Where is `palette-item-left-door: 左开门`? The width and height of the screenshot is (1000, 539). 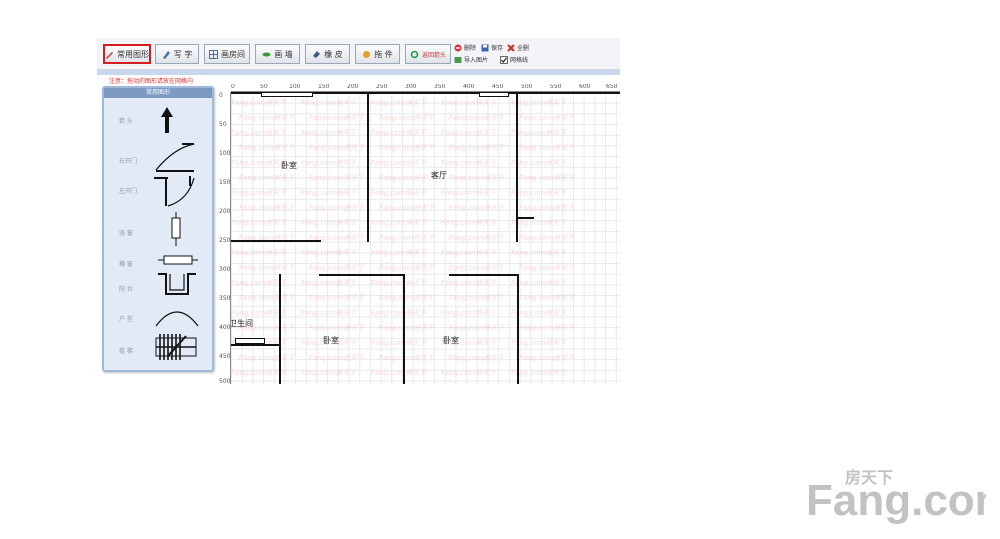 palette-item-left-door: 左开门 is located at coordinates (128, 190).